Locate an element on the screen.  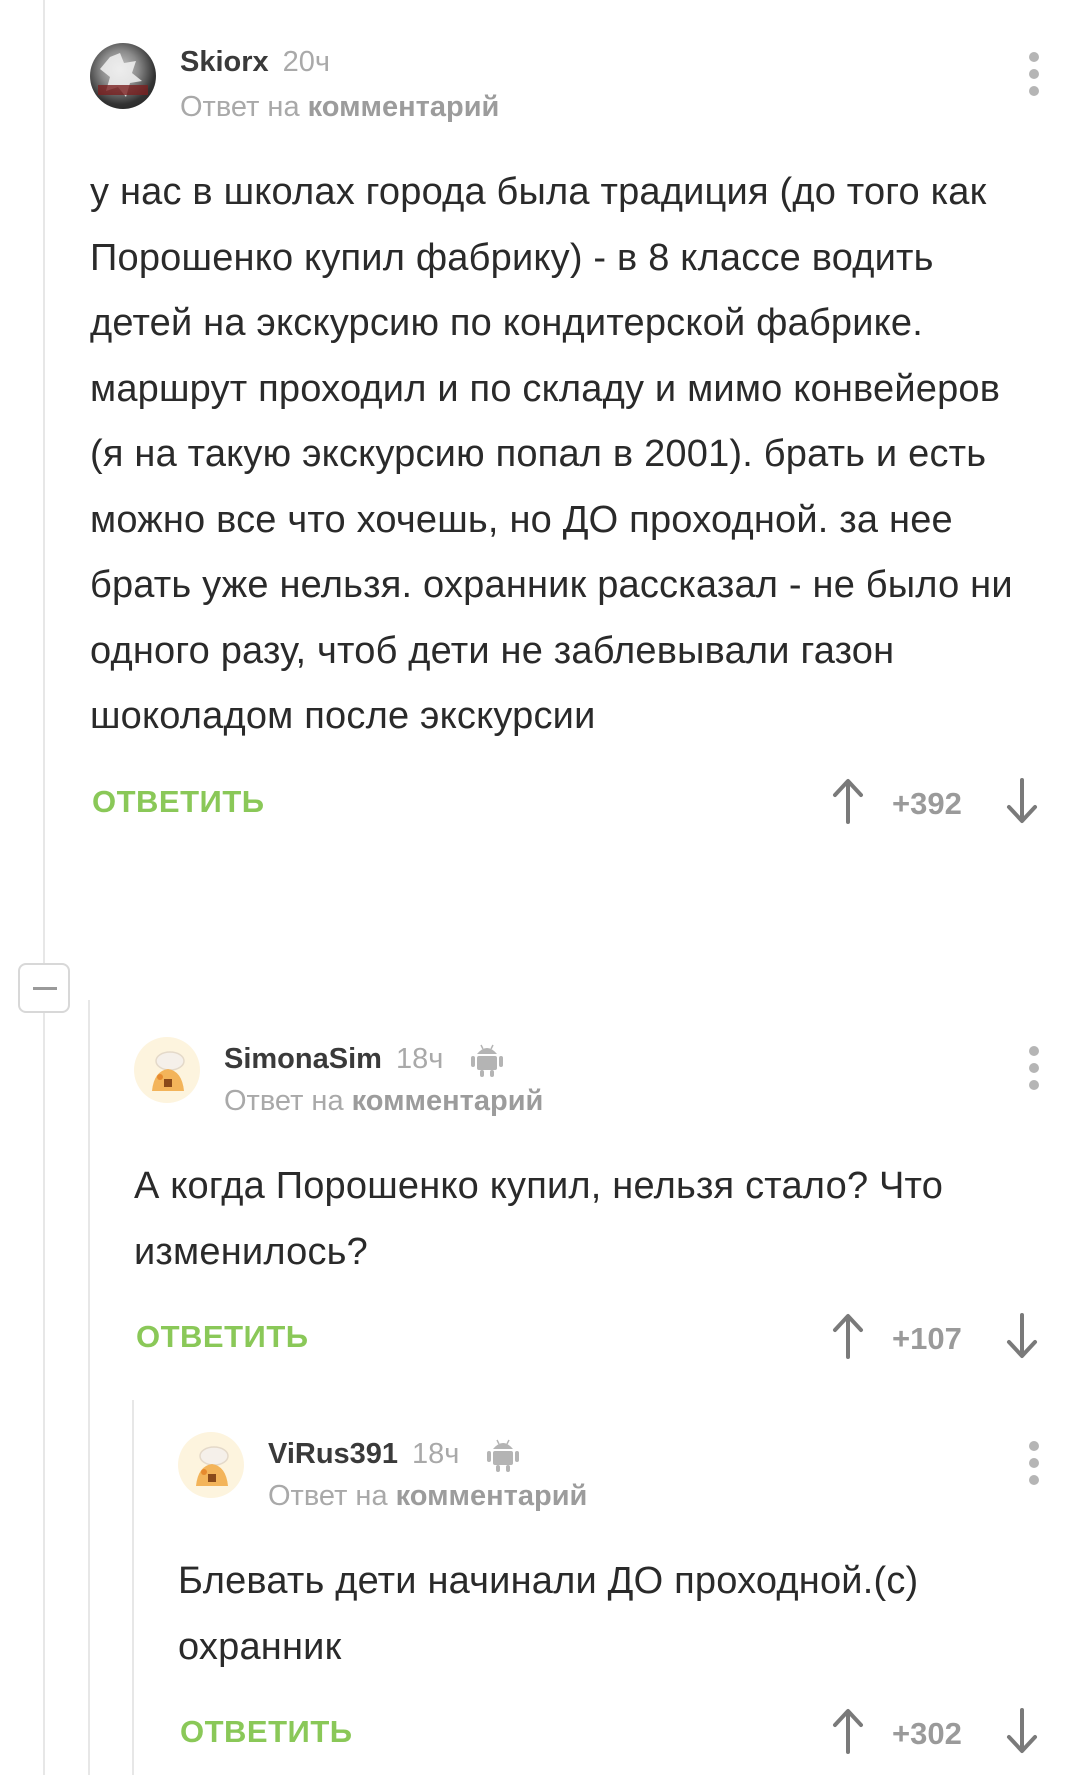
comment-header: ViRus391 18ч Ответ на комментарий is located at coordinates (609, 1476).